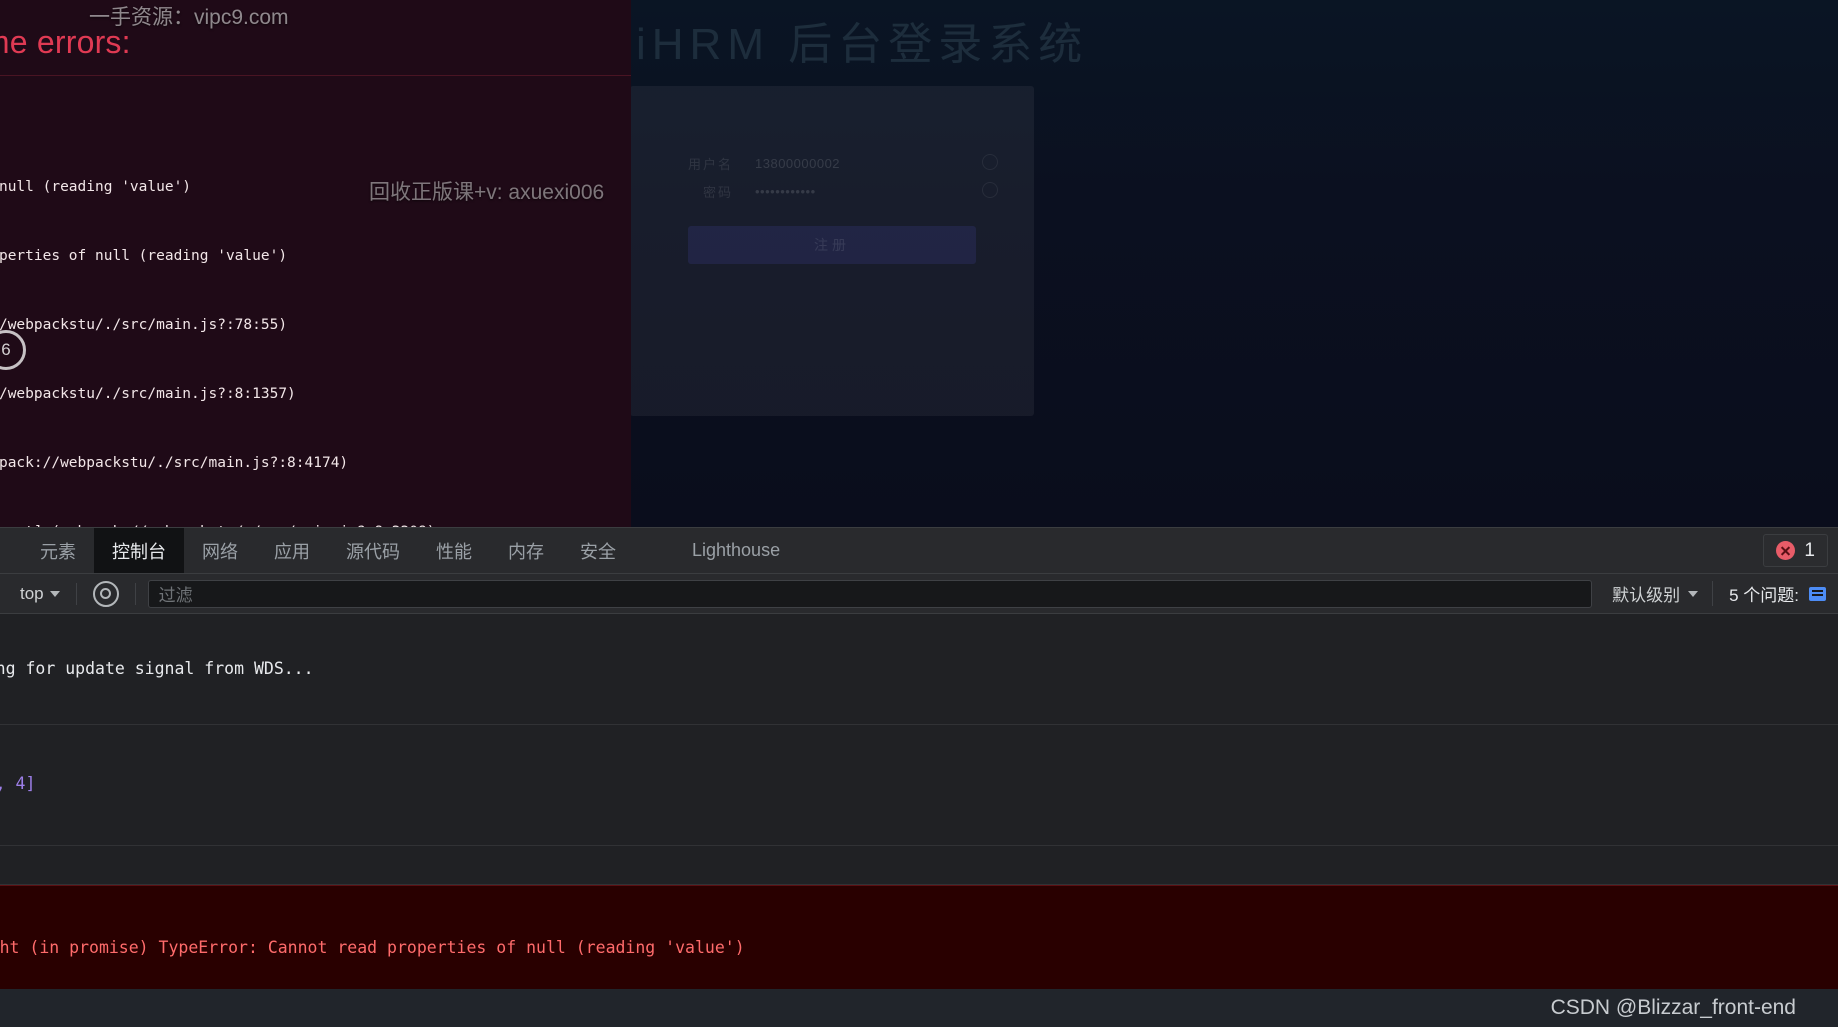 Image resolution: width=1838 pixels, height=1027 pixels. I want to click on log-level-label: 默认级别, so click(1646, 595).